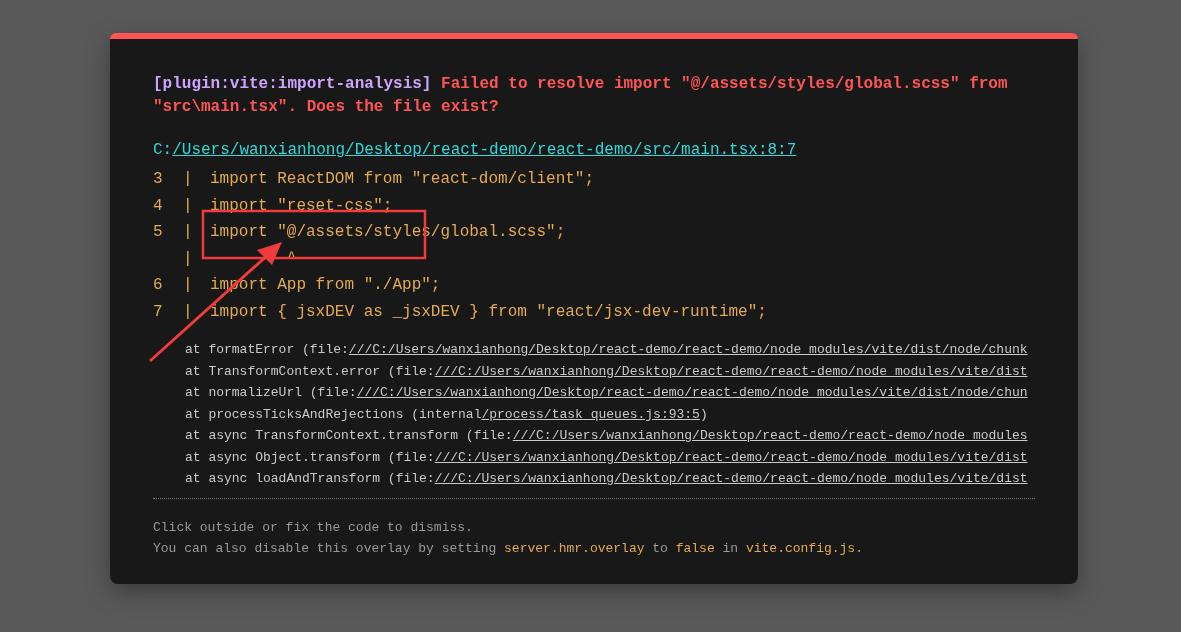 The width and height of the screenshot is (1181, 632). Describe the element at coordinates (158, 205) in the screenshot. I see `line-number: 4` at that location.